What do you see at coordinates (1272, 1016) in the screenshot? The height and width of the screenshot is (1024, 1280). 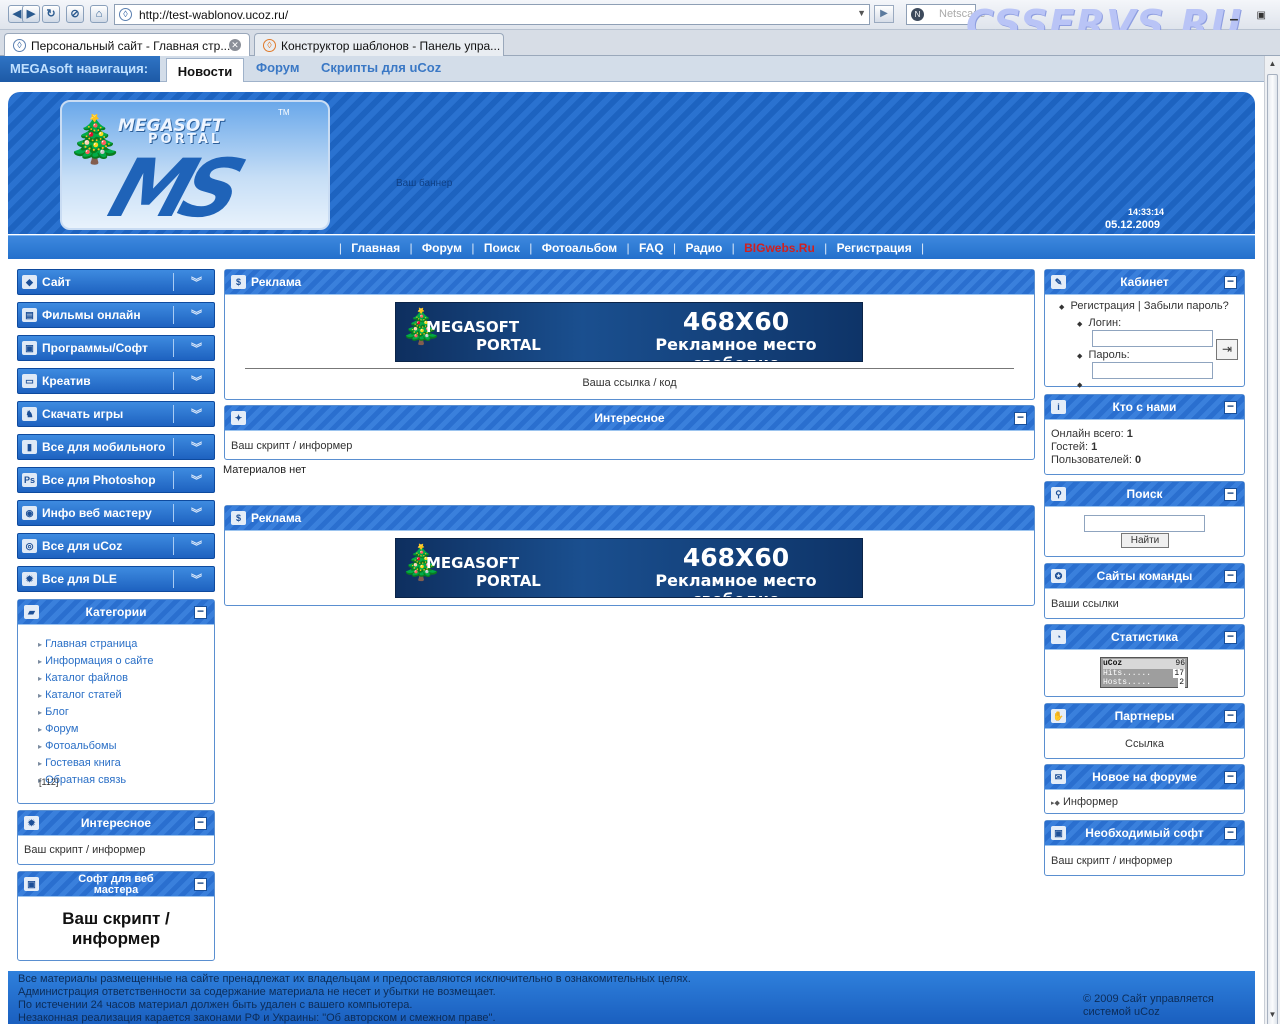 I see `scroll-down-icon: ▼` at bounding box center [1272, 1016].